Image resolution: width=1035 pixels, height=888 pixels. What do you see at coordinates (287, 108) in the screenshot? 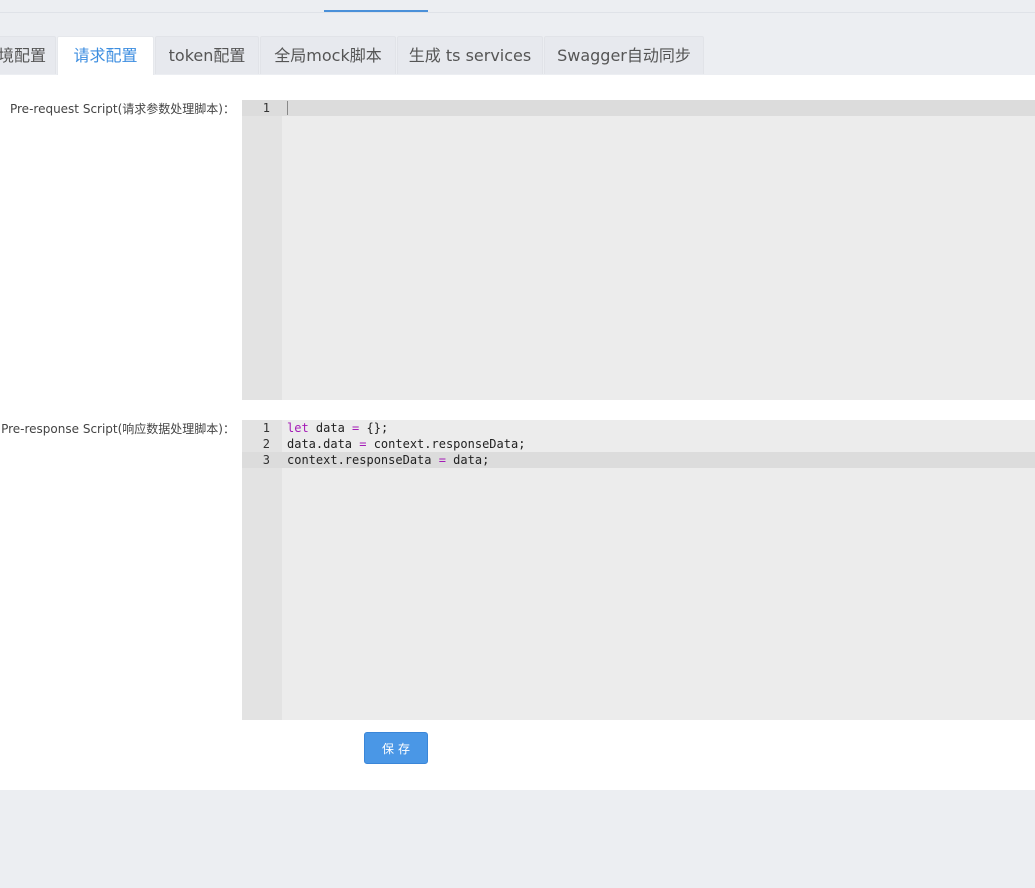
I see `text-cursor` at bounding box center [287, 108].